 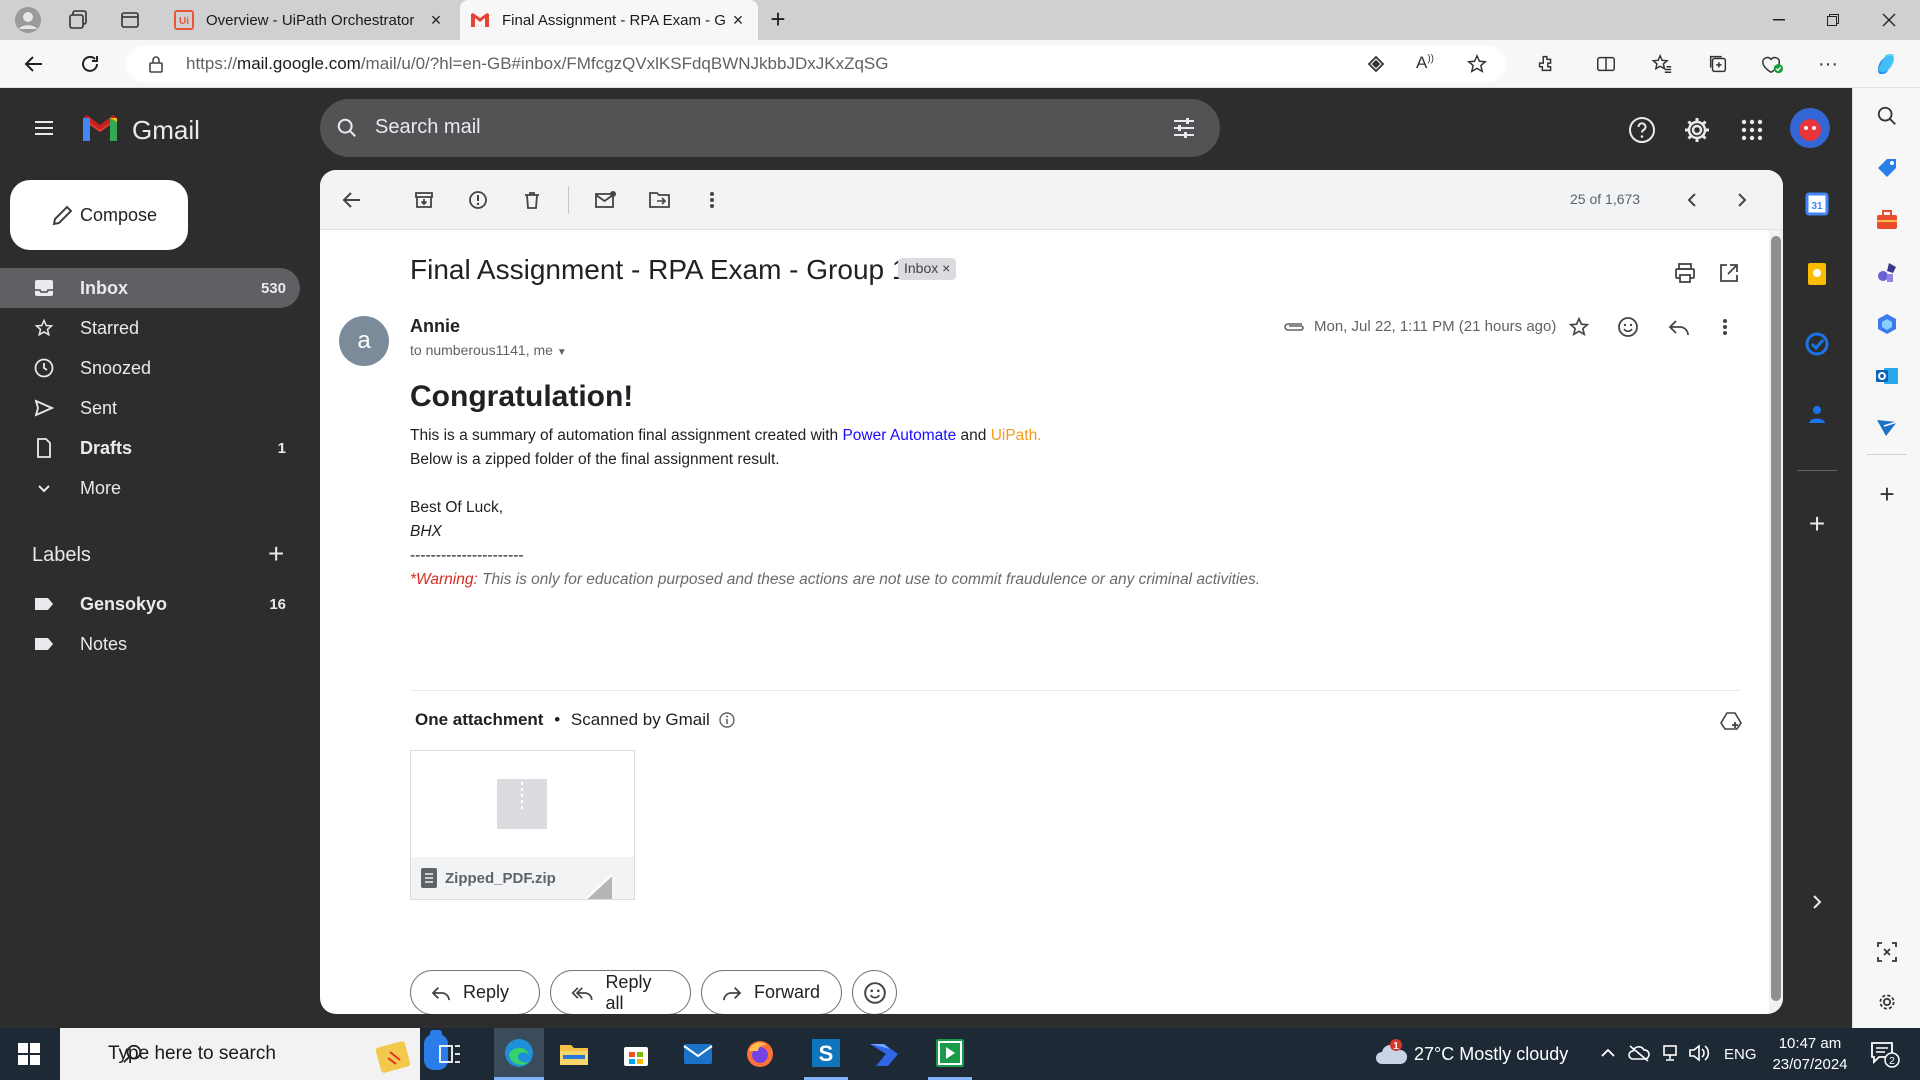 I want to click on inbox-label-chip: Inbox ×, so click(x=927, y=269).